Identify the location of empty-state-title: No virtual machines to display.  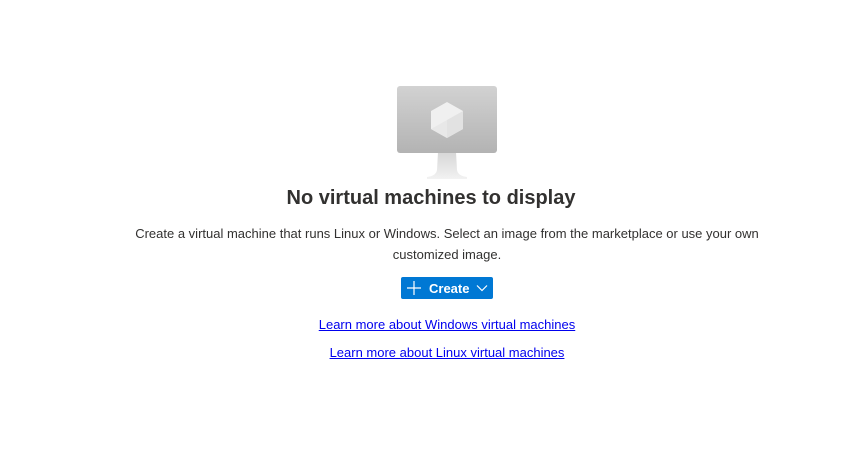
(431, 198).